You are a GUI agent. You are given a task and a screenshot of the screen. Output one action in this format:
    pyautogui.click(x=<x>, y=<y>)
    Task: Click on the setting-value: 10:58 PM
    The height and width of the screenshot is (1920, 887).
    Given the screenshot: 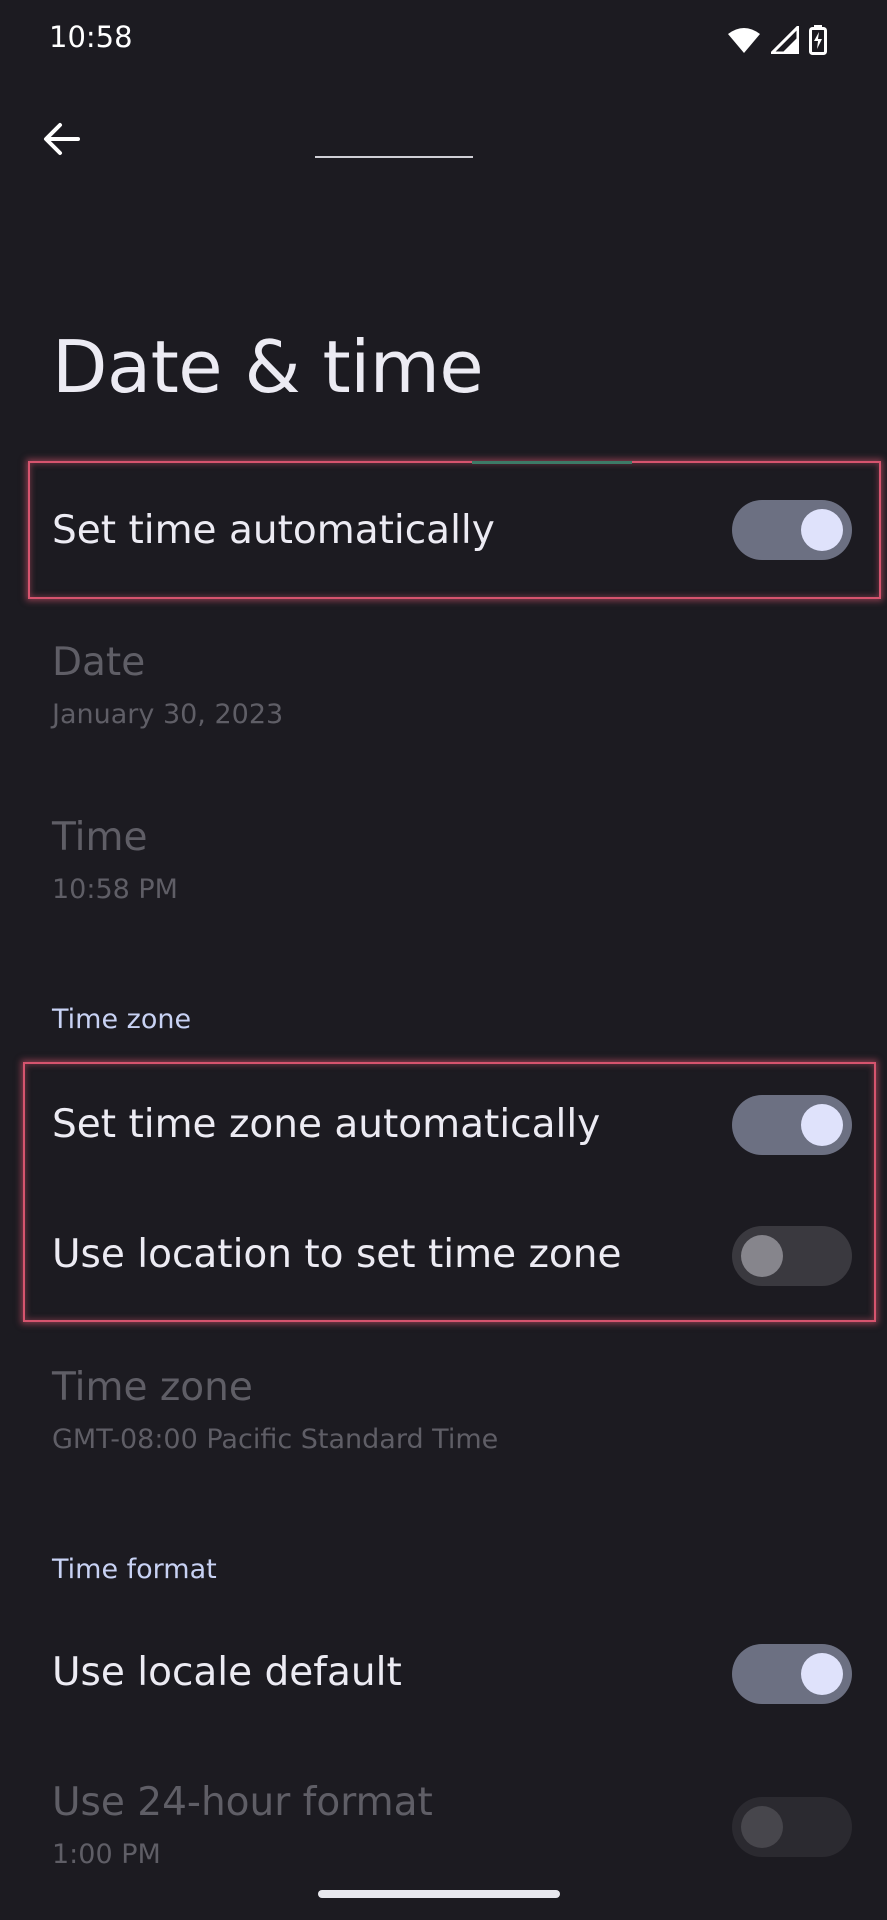 What is the action you would take?
    pyautogui.click(x=115, y=889)
    